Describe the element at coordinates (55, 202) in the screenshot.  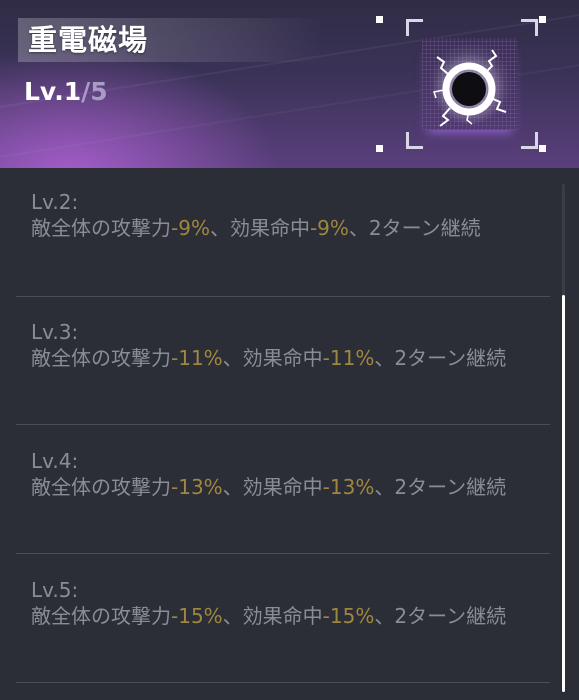
I see `level-label: Lv.2:` at that location.